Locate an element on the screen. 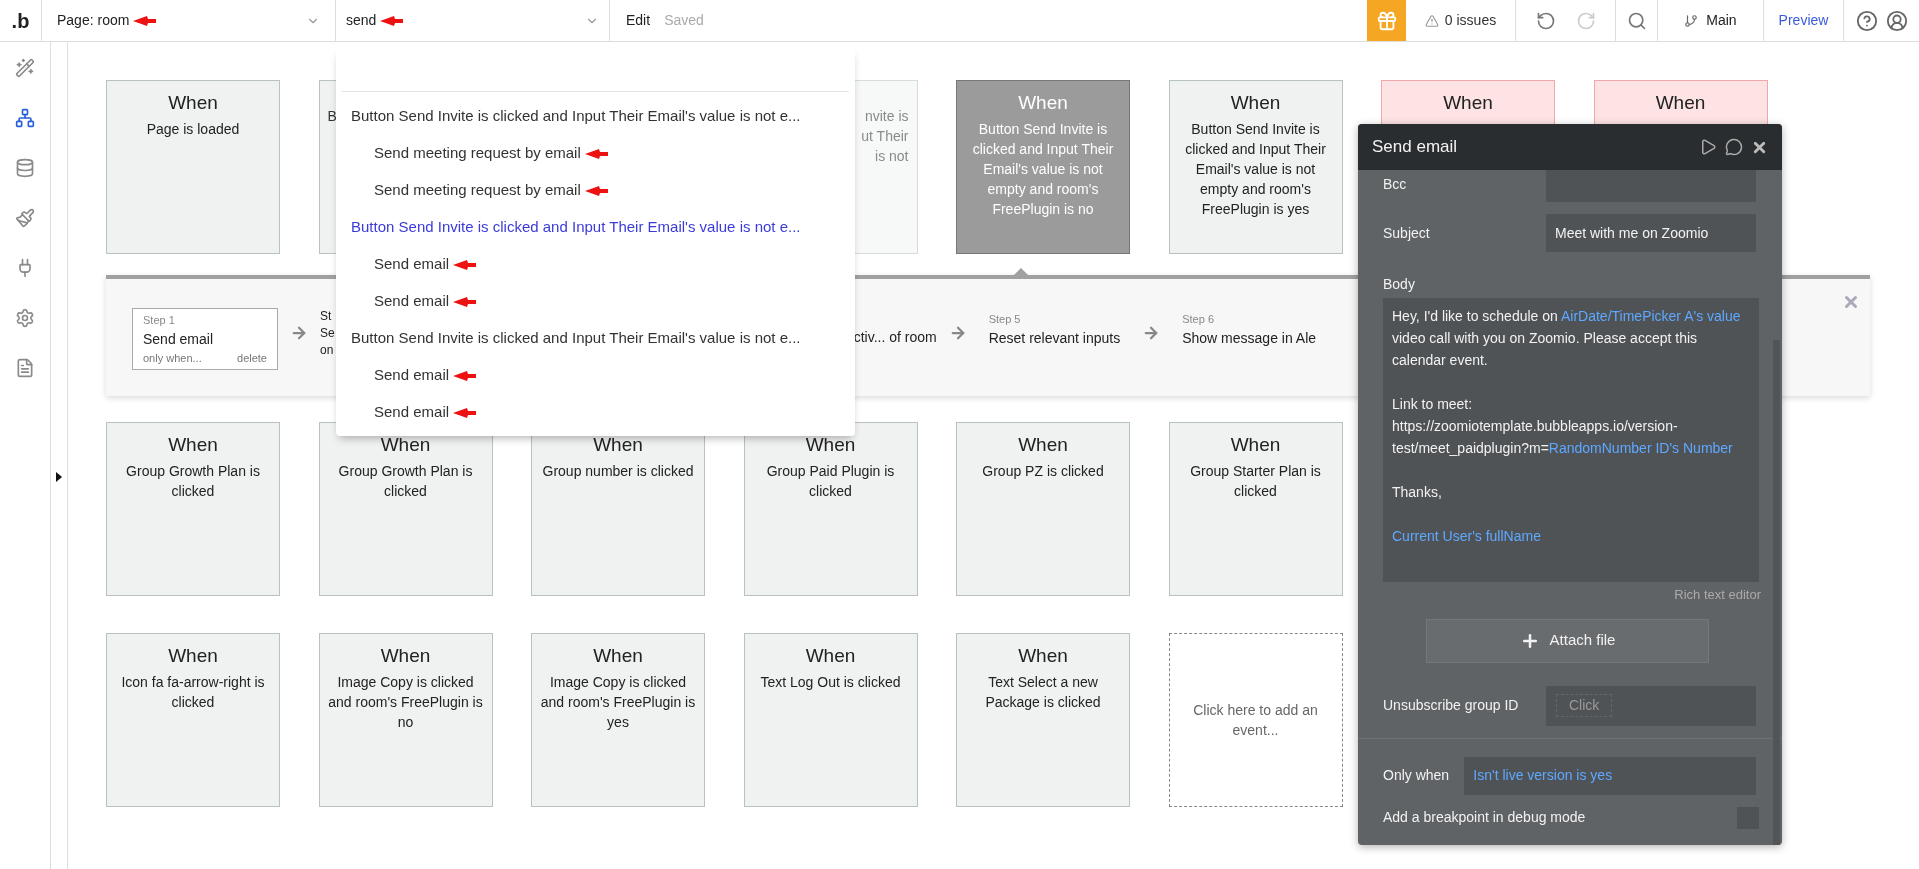  step-label: Step 5 is located at coordinates (1005, 319).